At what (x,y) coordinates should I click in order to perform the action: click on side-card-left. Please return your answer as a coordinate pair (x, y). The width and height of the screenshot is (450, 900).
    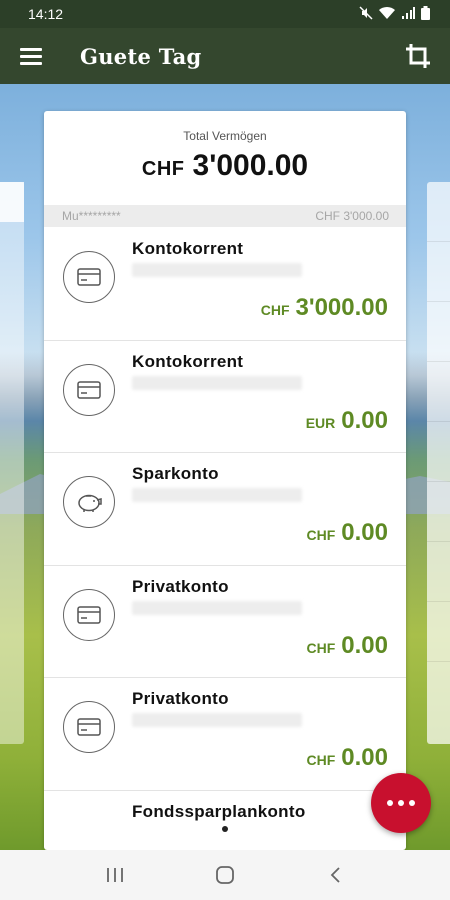
    Looking at the image, I should click on (12, 463).